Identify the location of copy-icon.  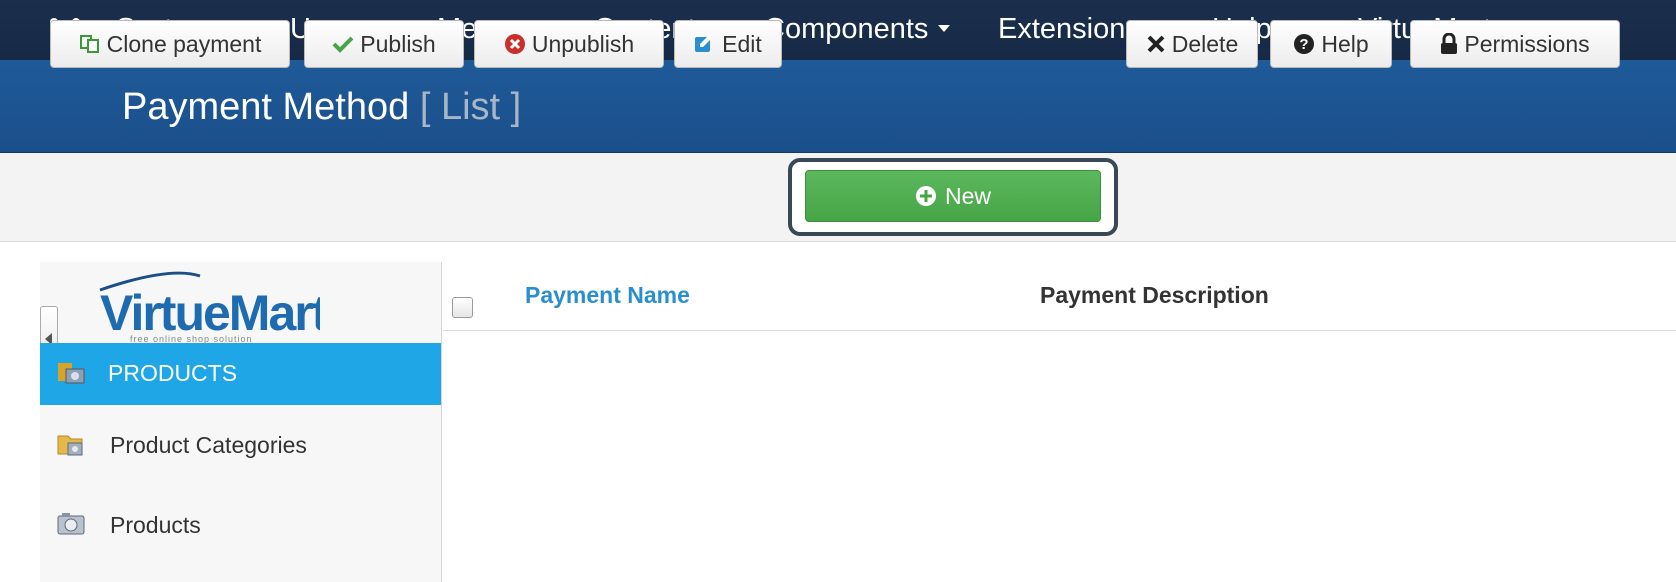
(90, 44).